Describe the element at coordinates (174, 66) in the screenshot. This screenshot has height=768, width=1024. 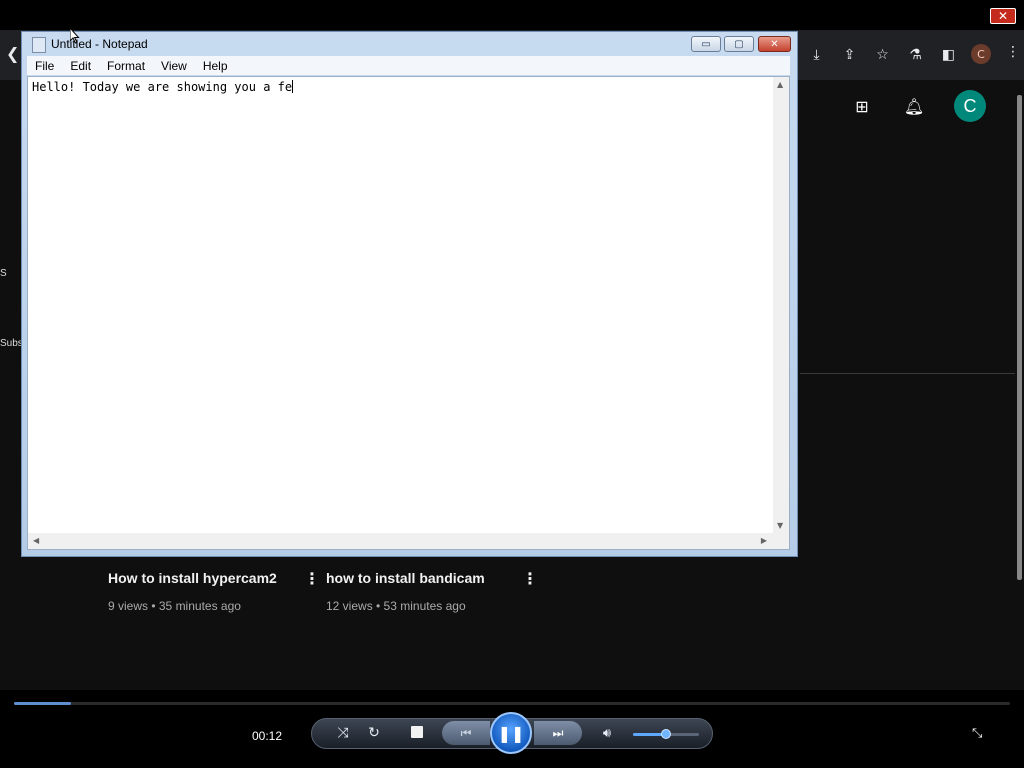
I see `menu-view: View` at that location.